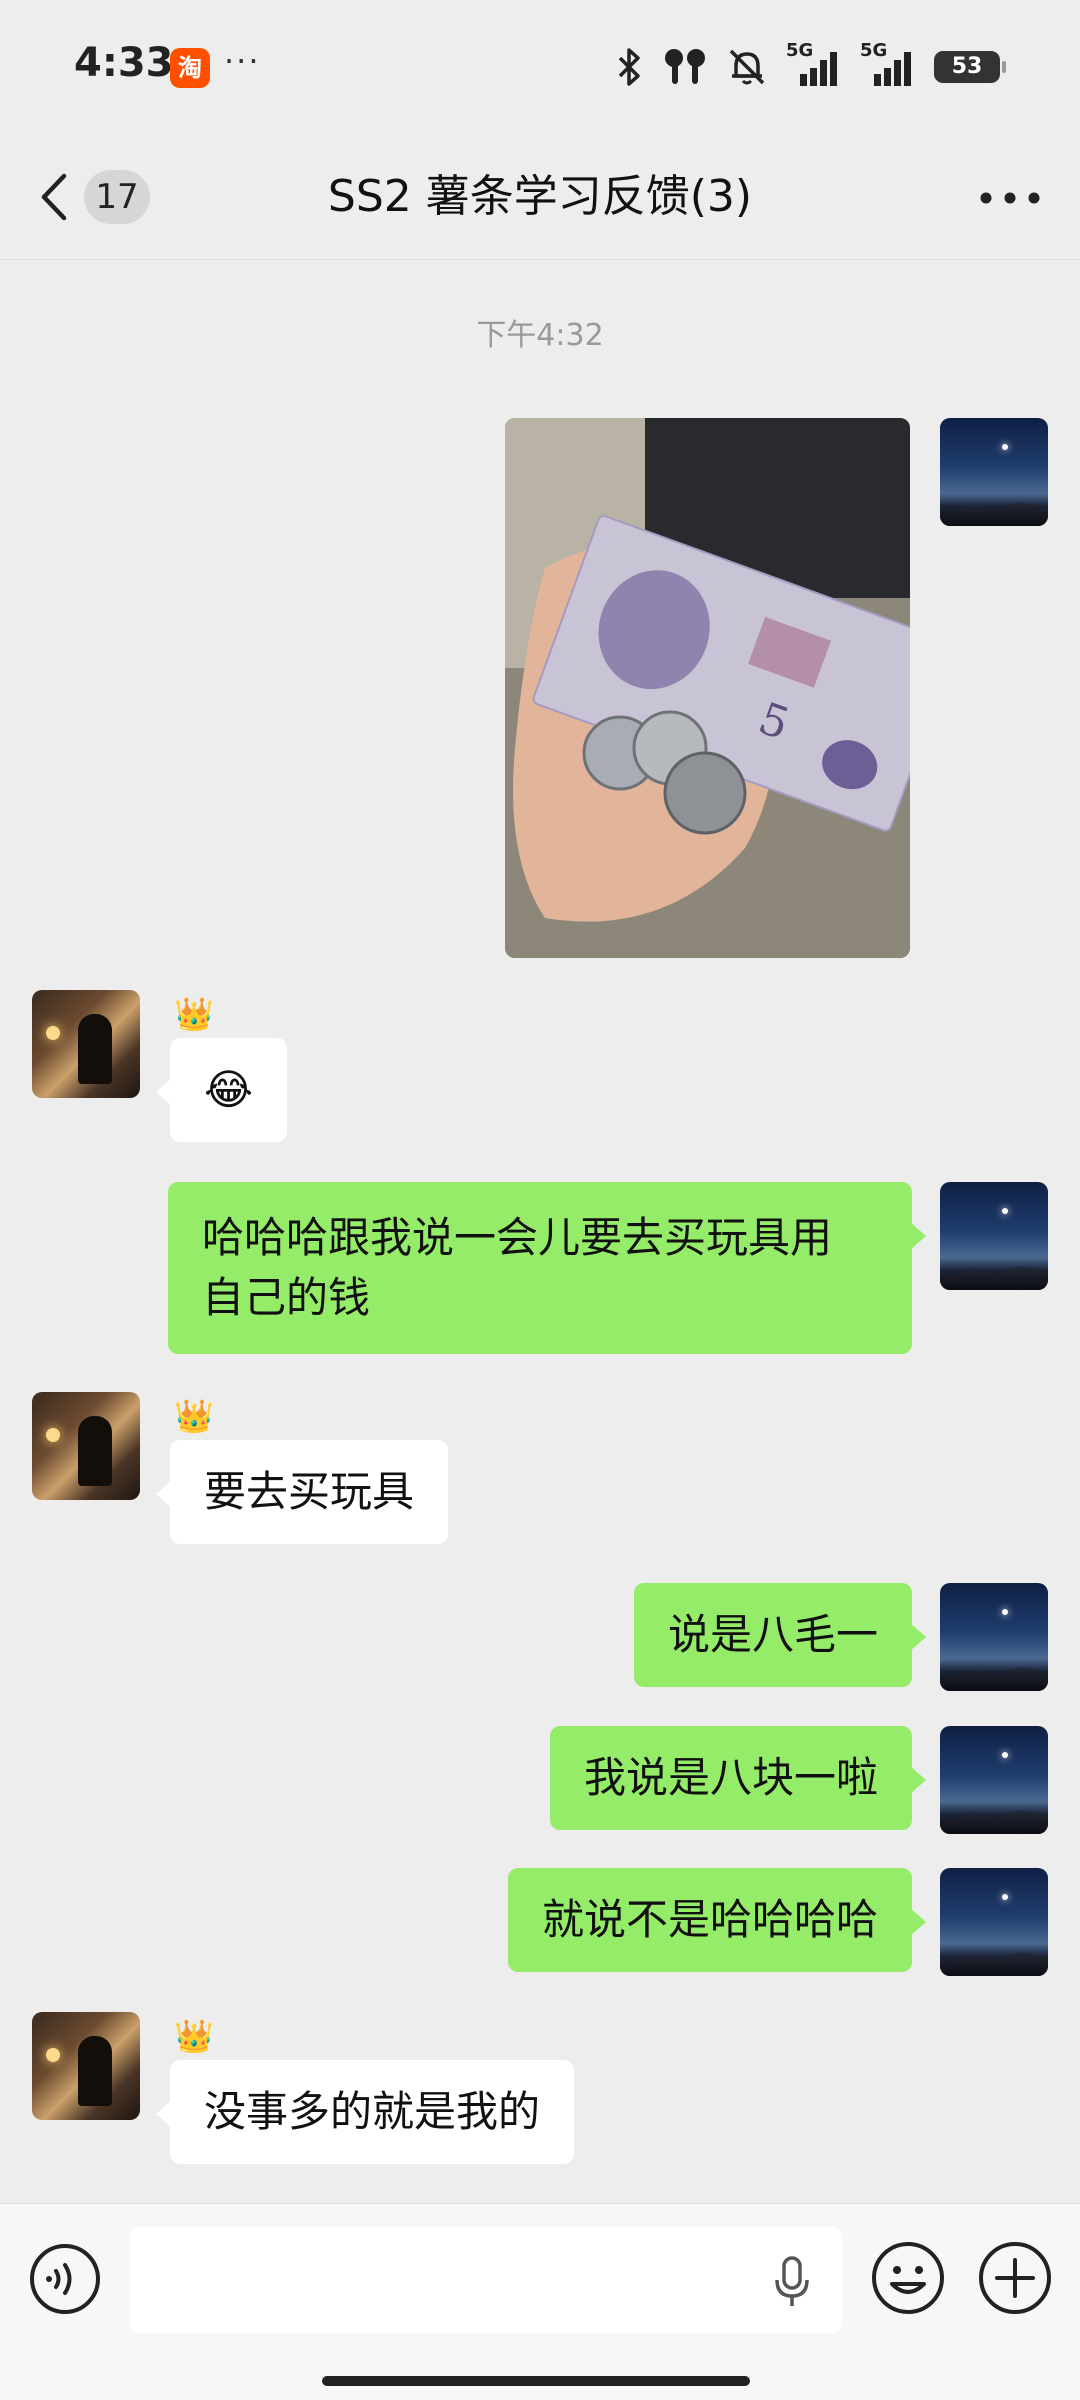 This screenshot has height=2400, width=1080. I want to click on message-bubble-other: 没事多的就是我的, so click(365, 2112).